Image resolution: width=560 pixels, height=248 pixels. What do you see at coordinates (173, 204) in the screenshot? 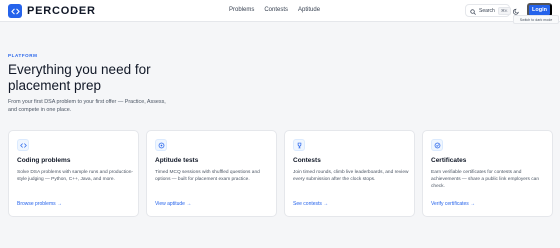
I see `view-aptitude-link: View aptitude →` at bounding box center [173, 204].